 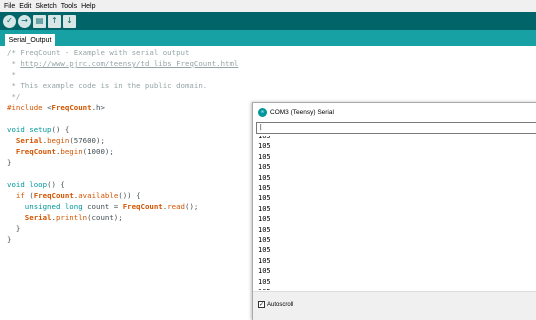 What do you see at coordinates (14, 63) in the screenshot?
I see `code-token: *` at bounding box center [14, 63].